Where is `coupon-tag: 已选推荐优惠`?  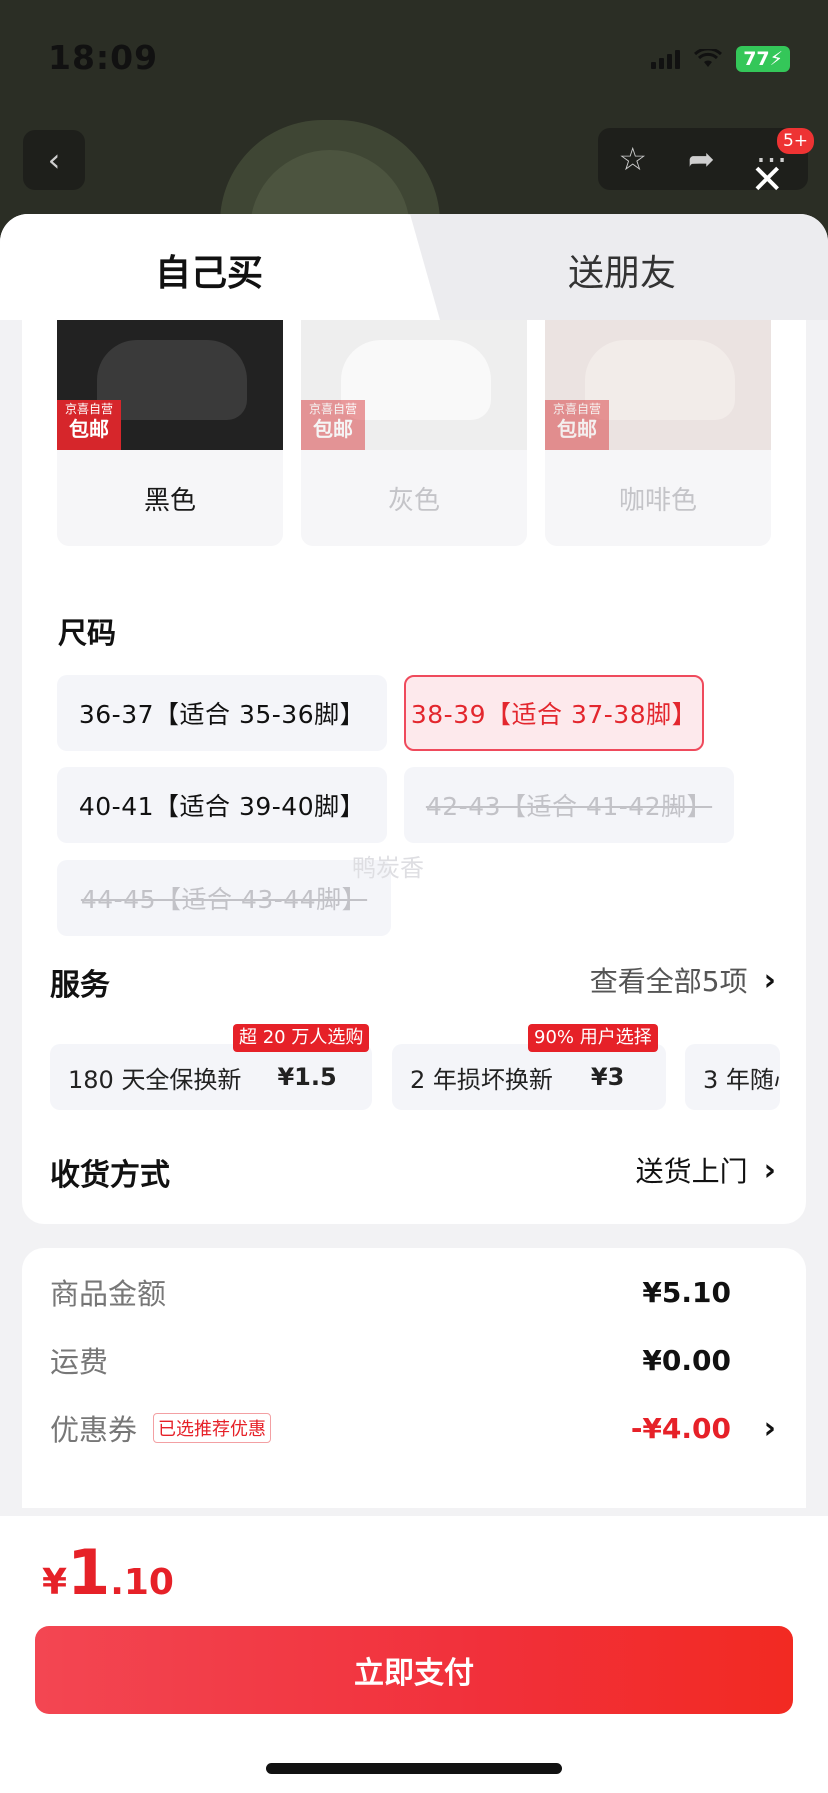 coupon-tag: 已选推荐优惠 is located at coordinates (212, 1428).